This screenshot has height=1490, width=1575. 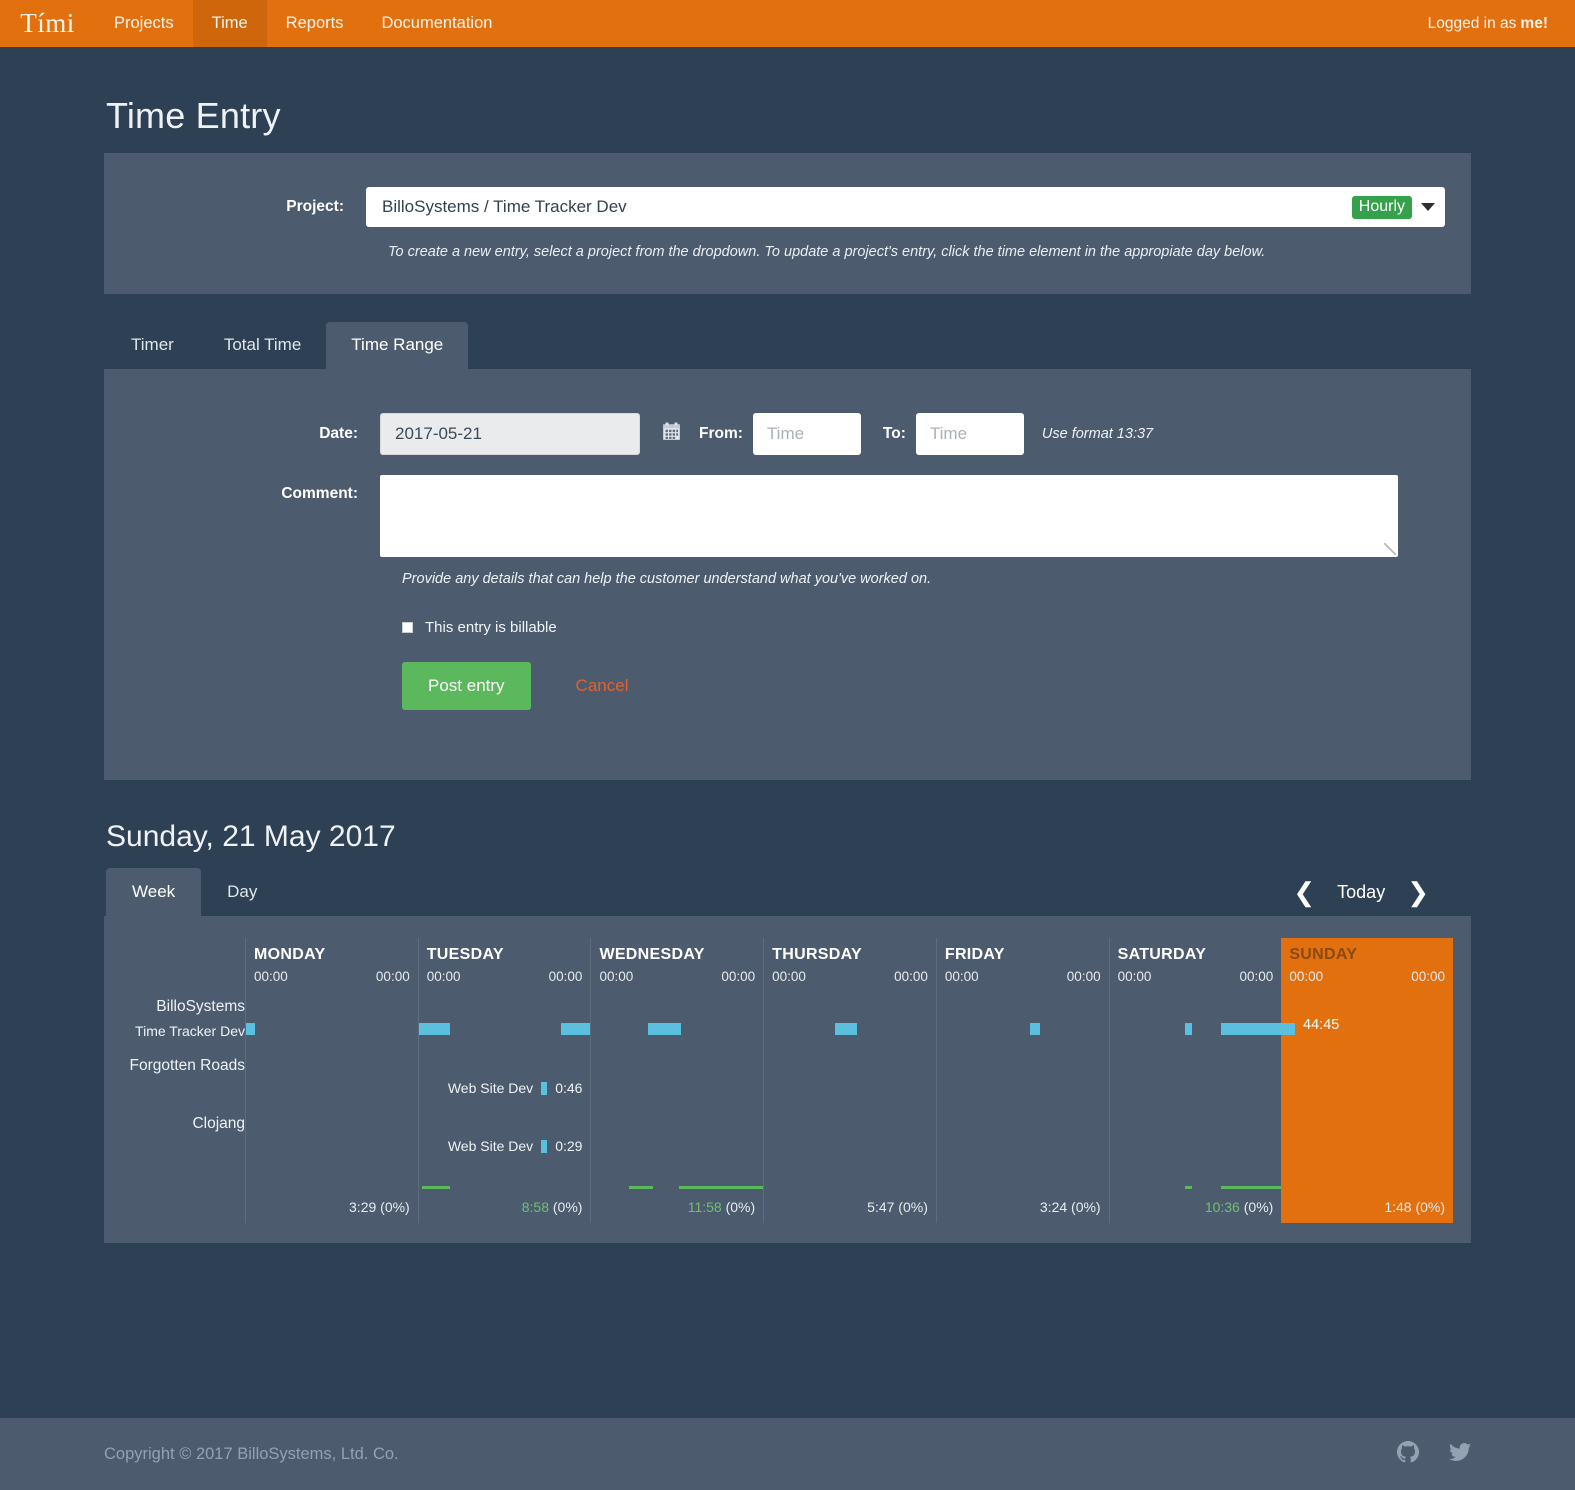 I want to click on date-input: 2017-05-21, so click(x=510, y=434).